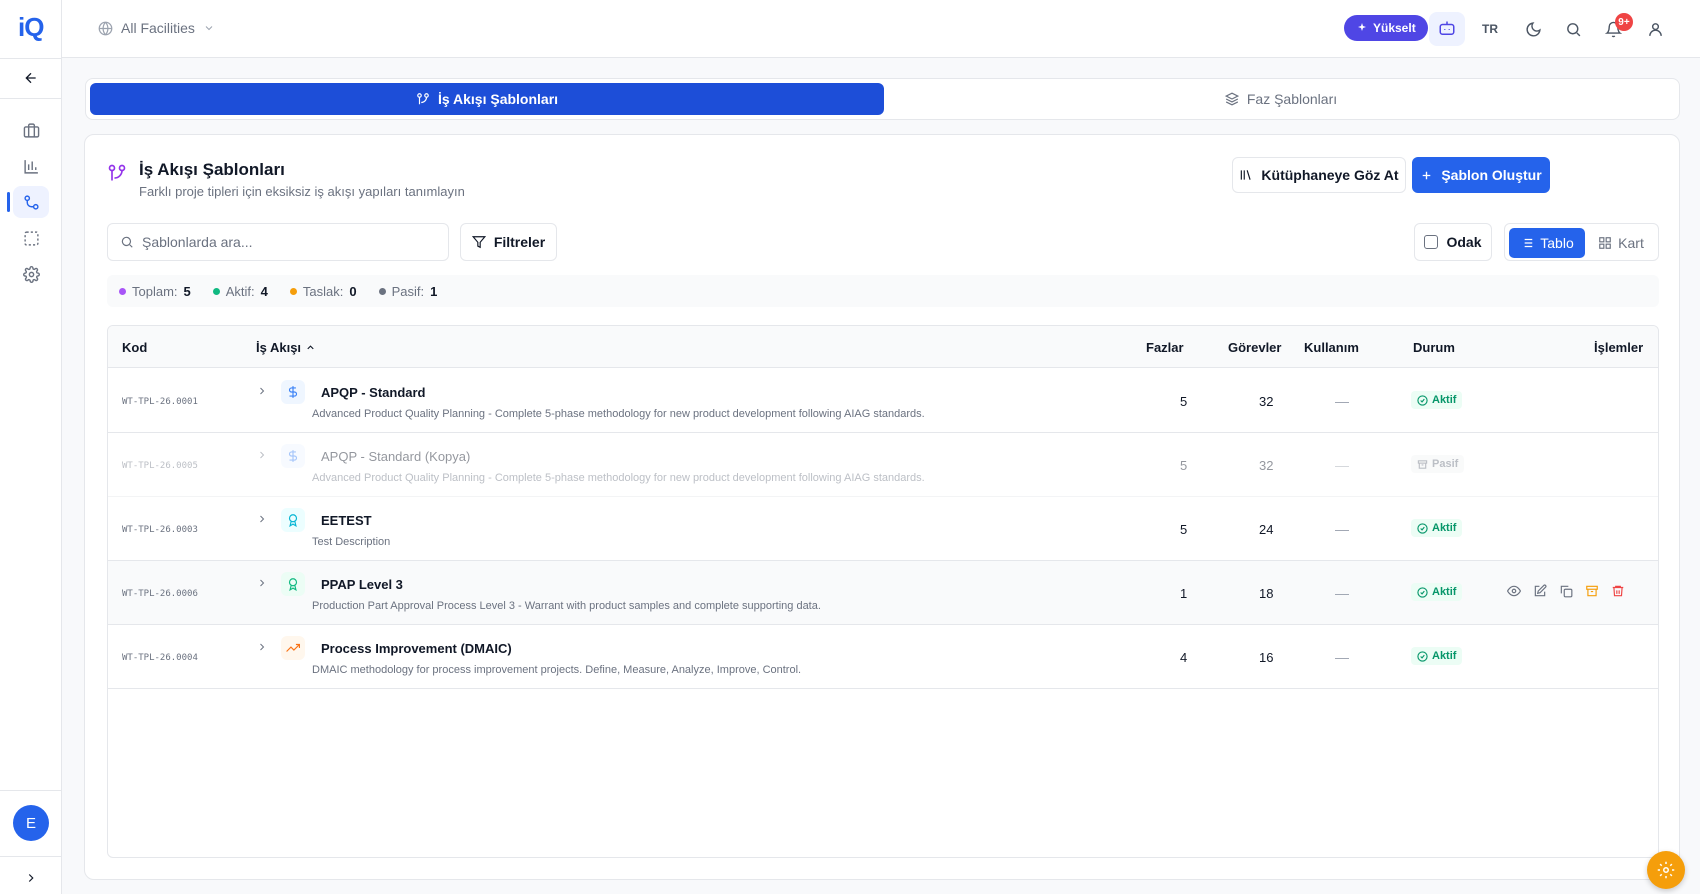  What do you see at coordinates (105, 28) in the screenshot?
I see `globe-icon` at bounding box center [105, 28].